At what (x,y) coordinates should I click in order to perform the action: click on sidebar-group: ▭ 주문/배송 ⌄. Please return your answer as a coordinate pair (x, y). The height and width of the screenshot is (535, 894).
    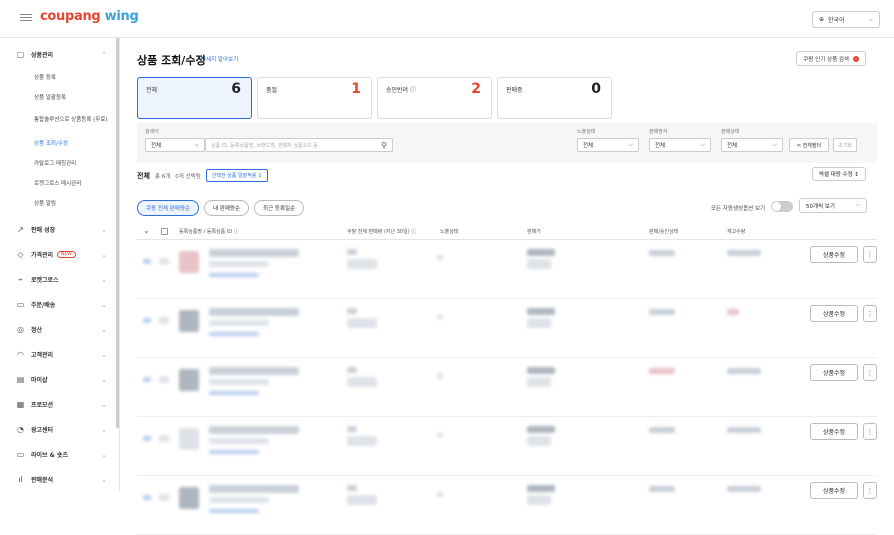
    Looking at the image, I should click on (59, 304).